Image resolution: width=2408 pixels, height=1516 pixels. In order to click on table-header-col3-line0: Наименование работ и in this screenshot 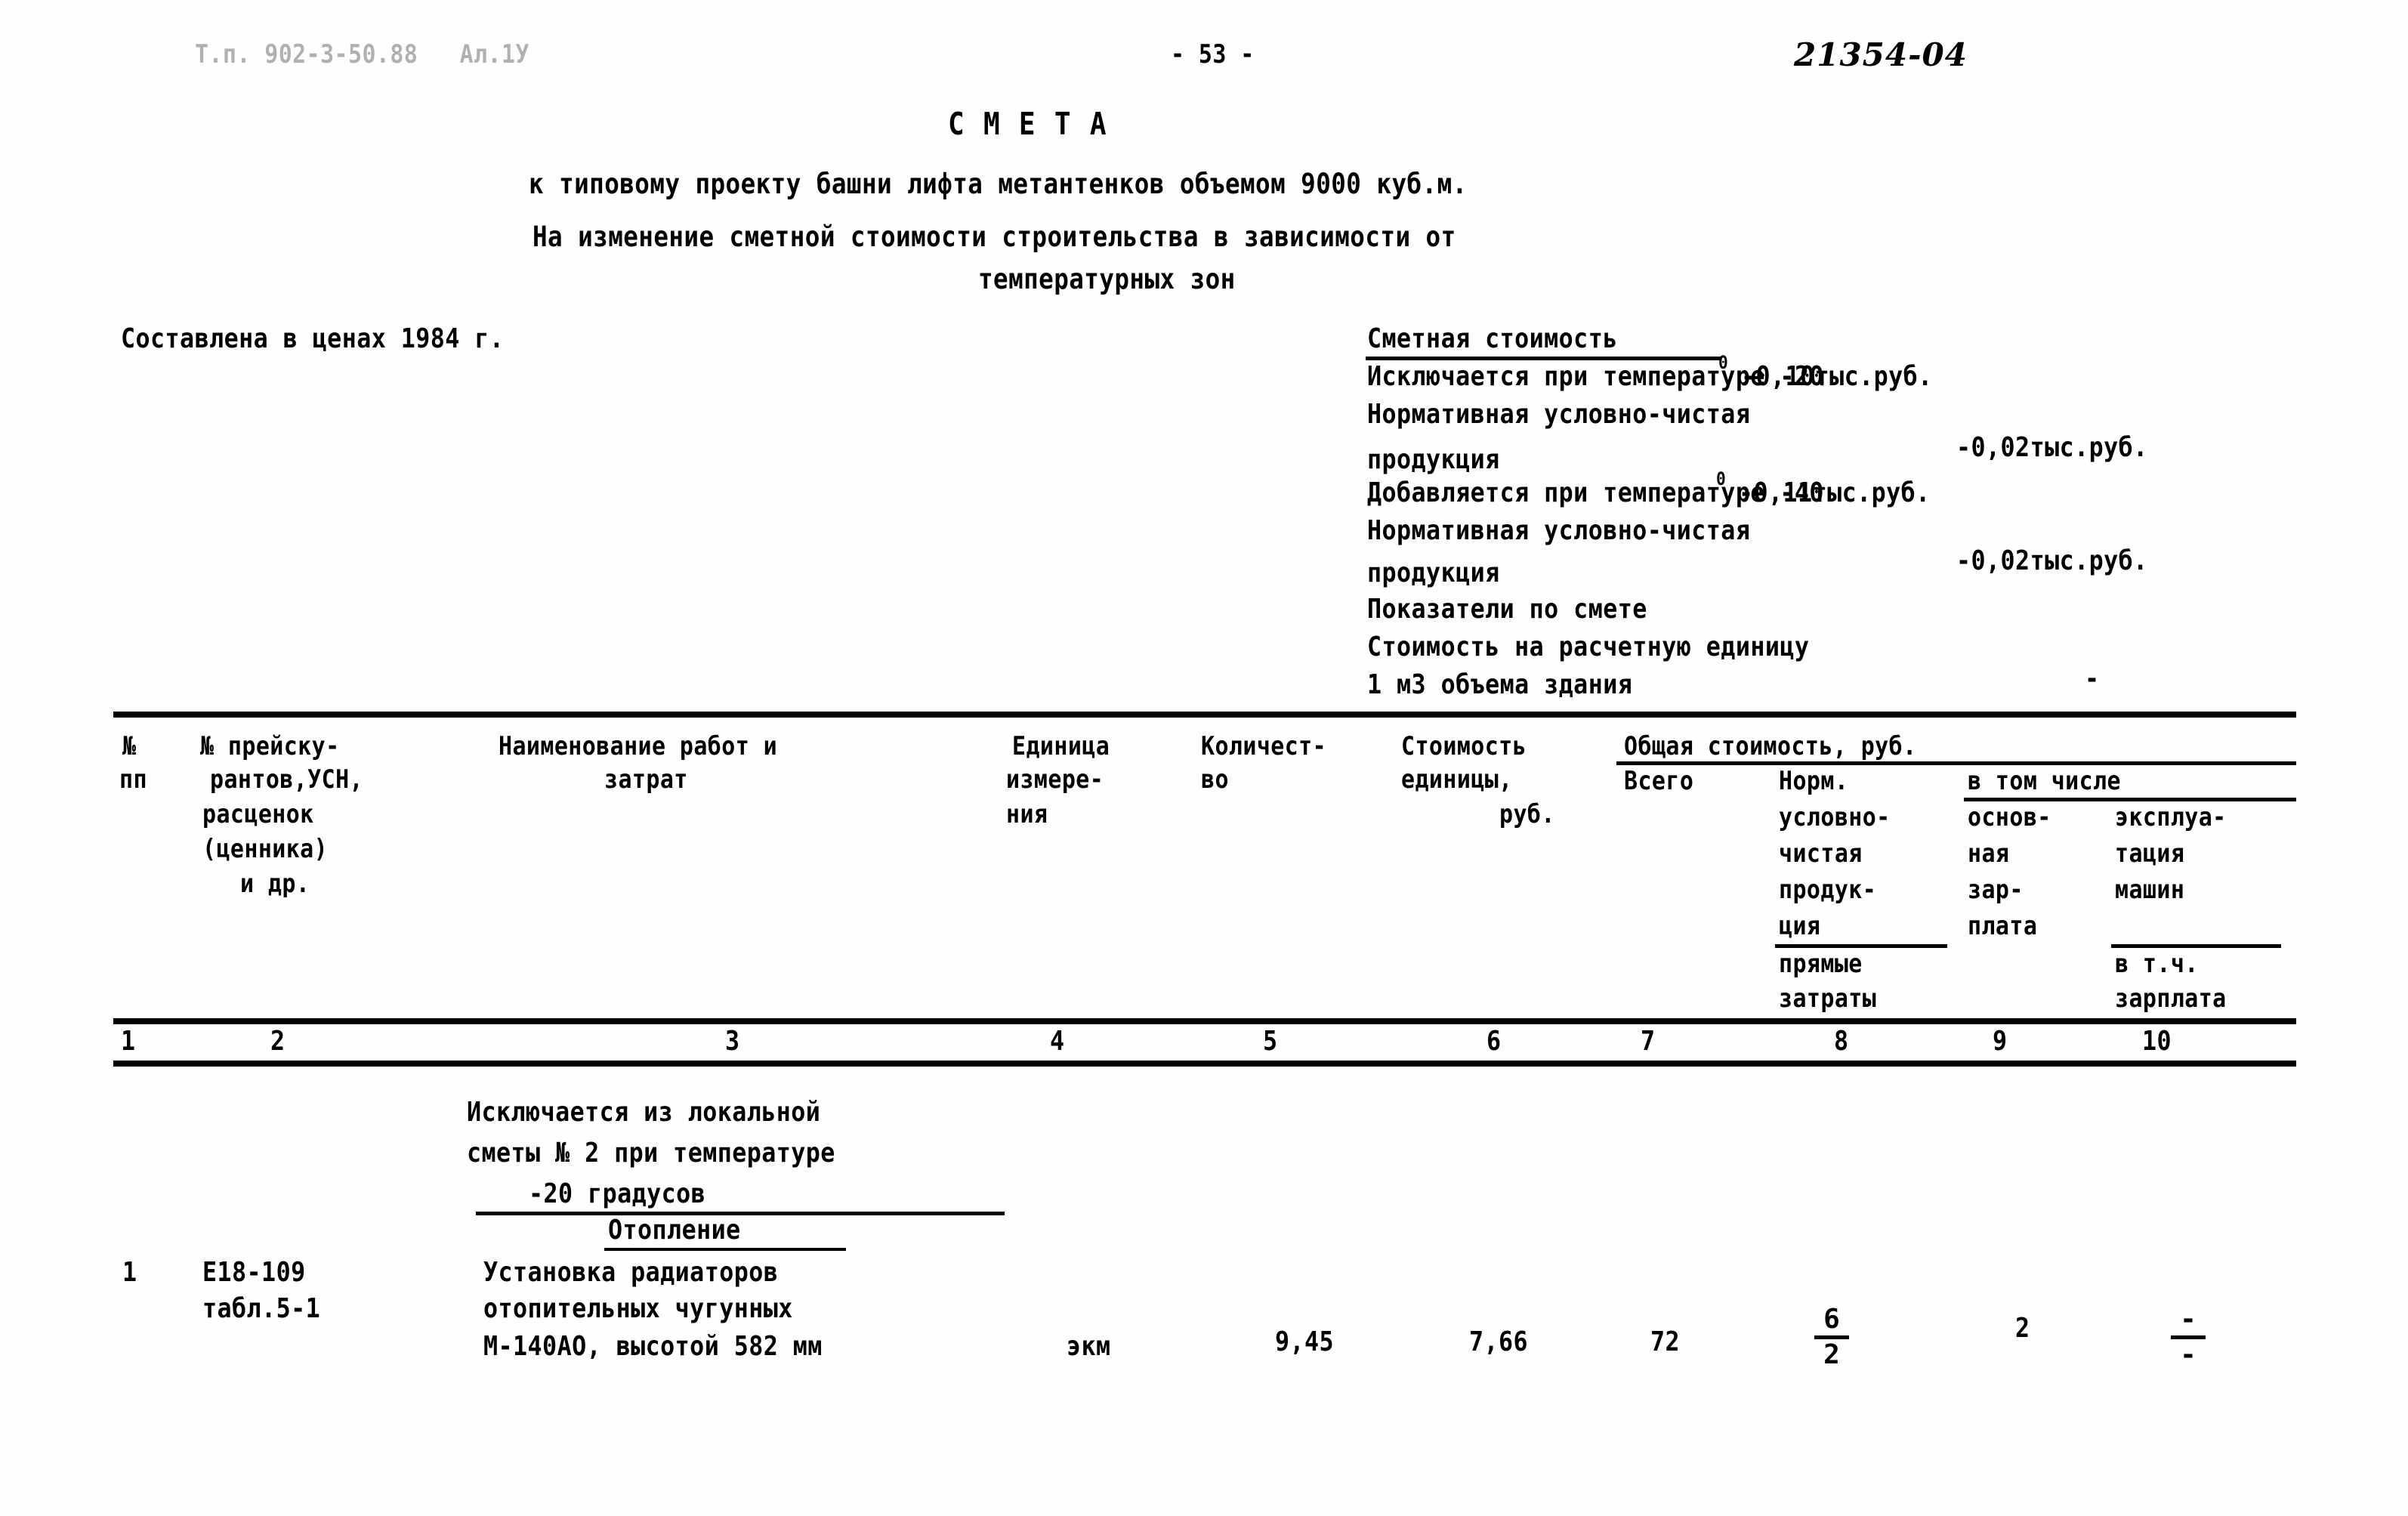, I will do `click(638, 746)`.